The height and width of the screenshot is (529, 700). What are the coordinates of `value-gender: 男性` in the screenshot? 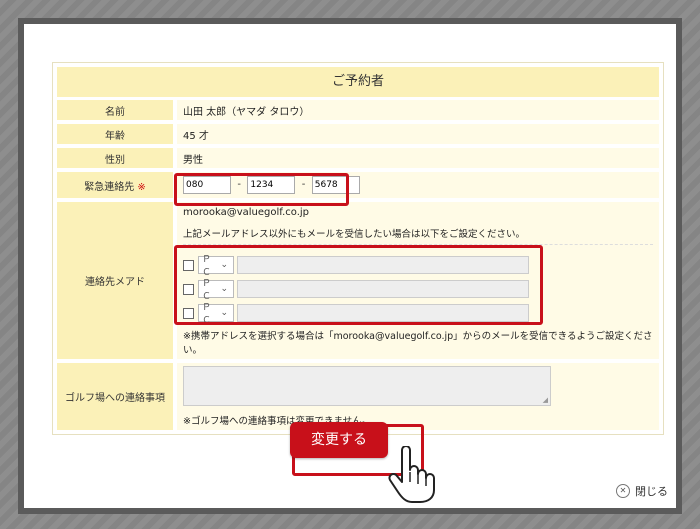 It's located at (418, 158).